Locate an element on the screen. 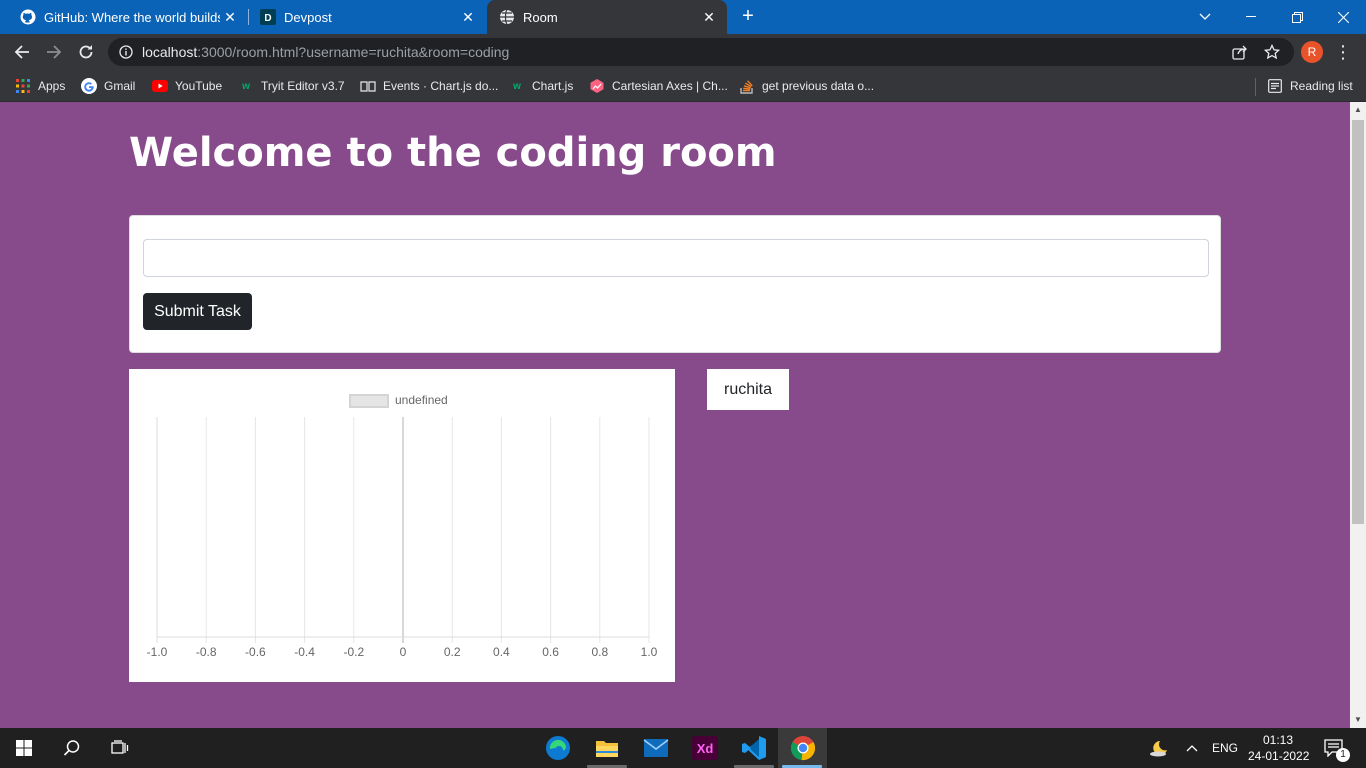 The height and width of the screenshot is (768, 1366). legend-swatch is located at coordinates (369, 401).